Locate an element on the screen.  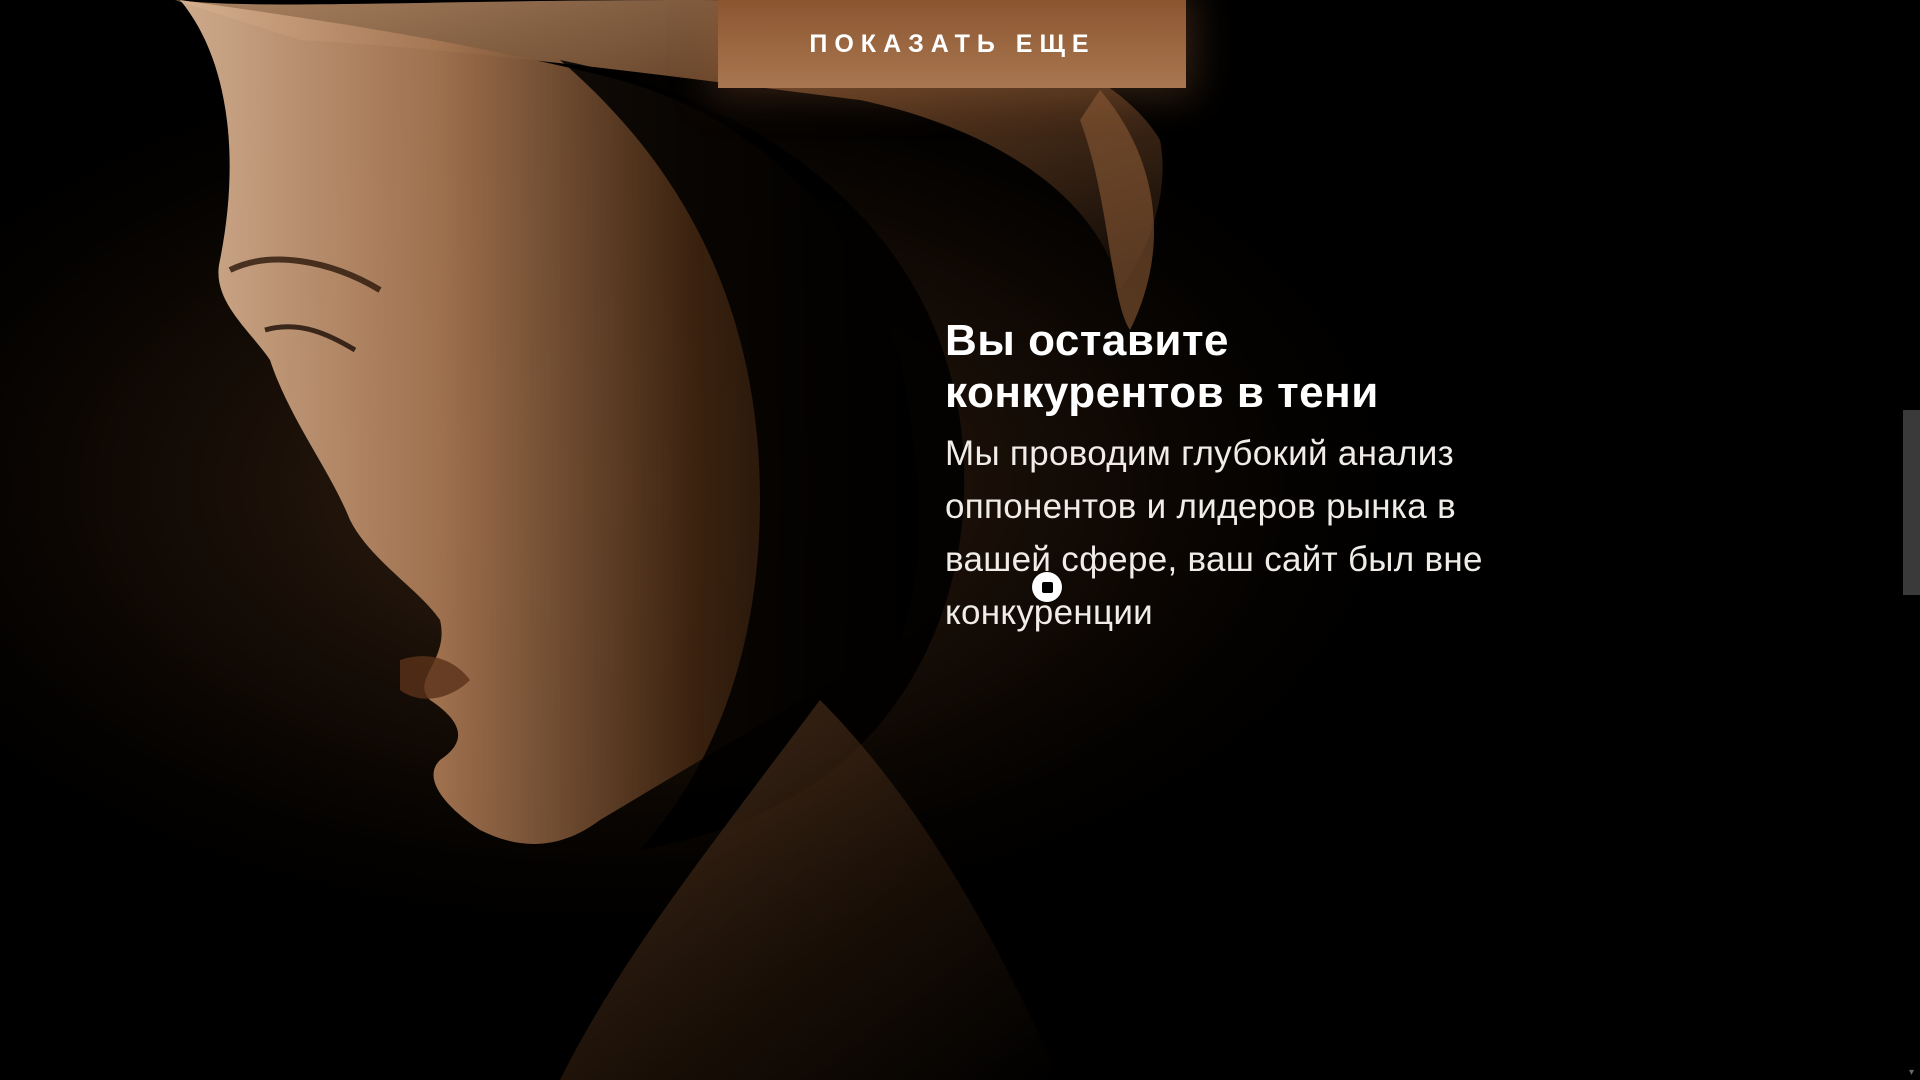
page-scrollbar: ▾ is located at coordinates (1911, 540).